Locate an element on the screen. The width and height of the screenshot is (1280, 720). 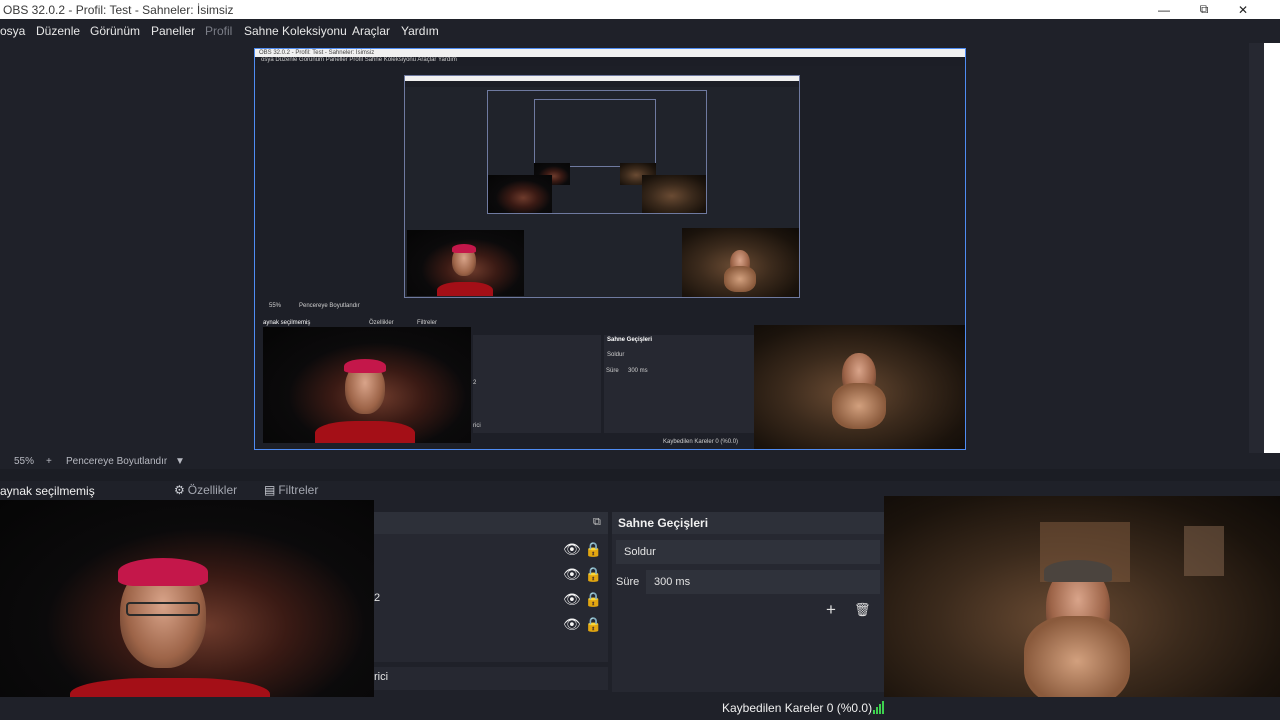
menu-scene-collection: Sahne Koleksiyonu is located at coordinates (295, 31).